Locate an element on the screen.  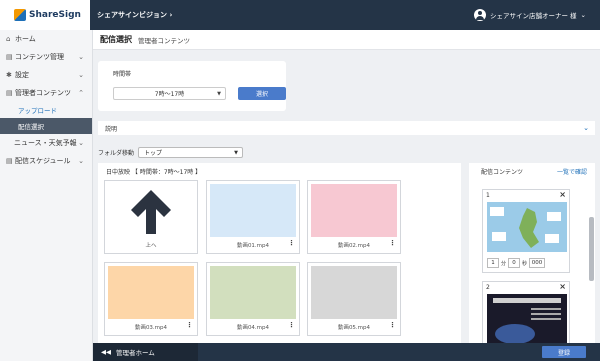
tile-name: 動画02.mp4 is located at coordinates (354, 246).